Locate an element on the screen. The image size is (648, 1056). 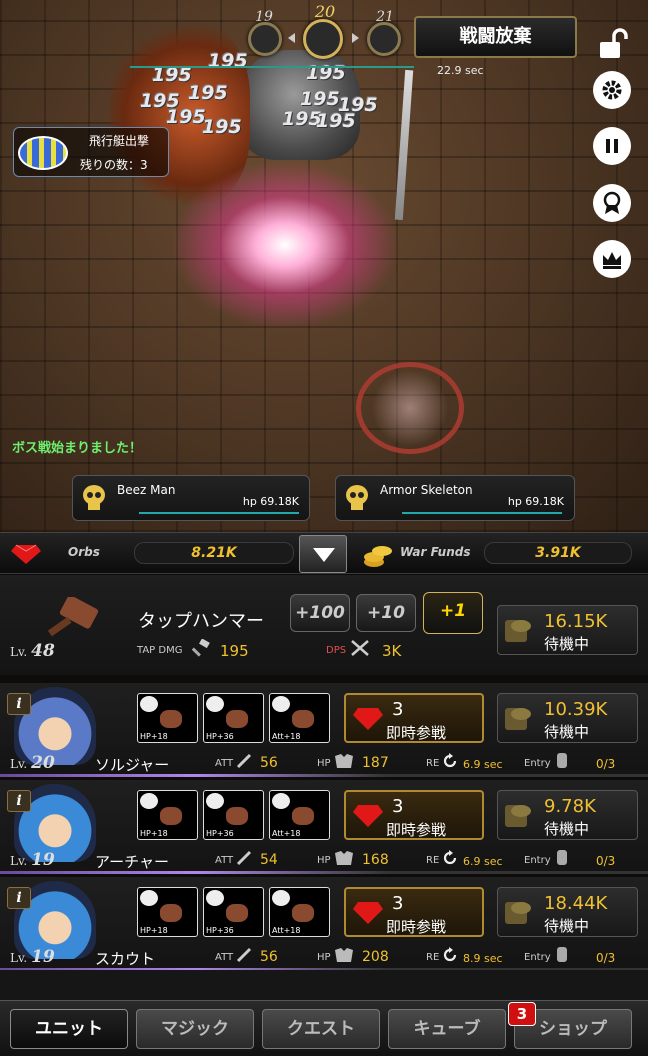
boss-hp: hp 69.18K is located at coordinates (270, 501).